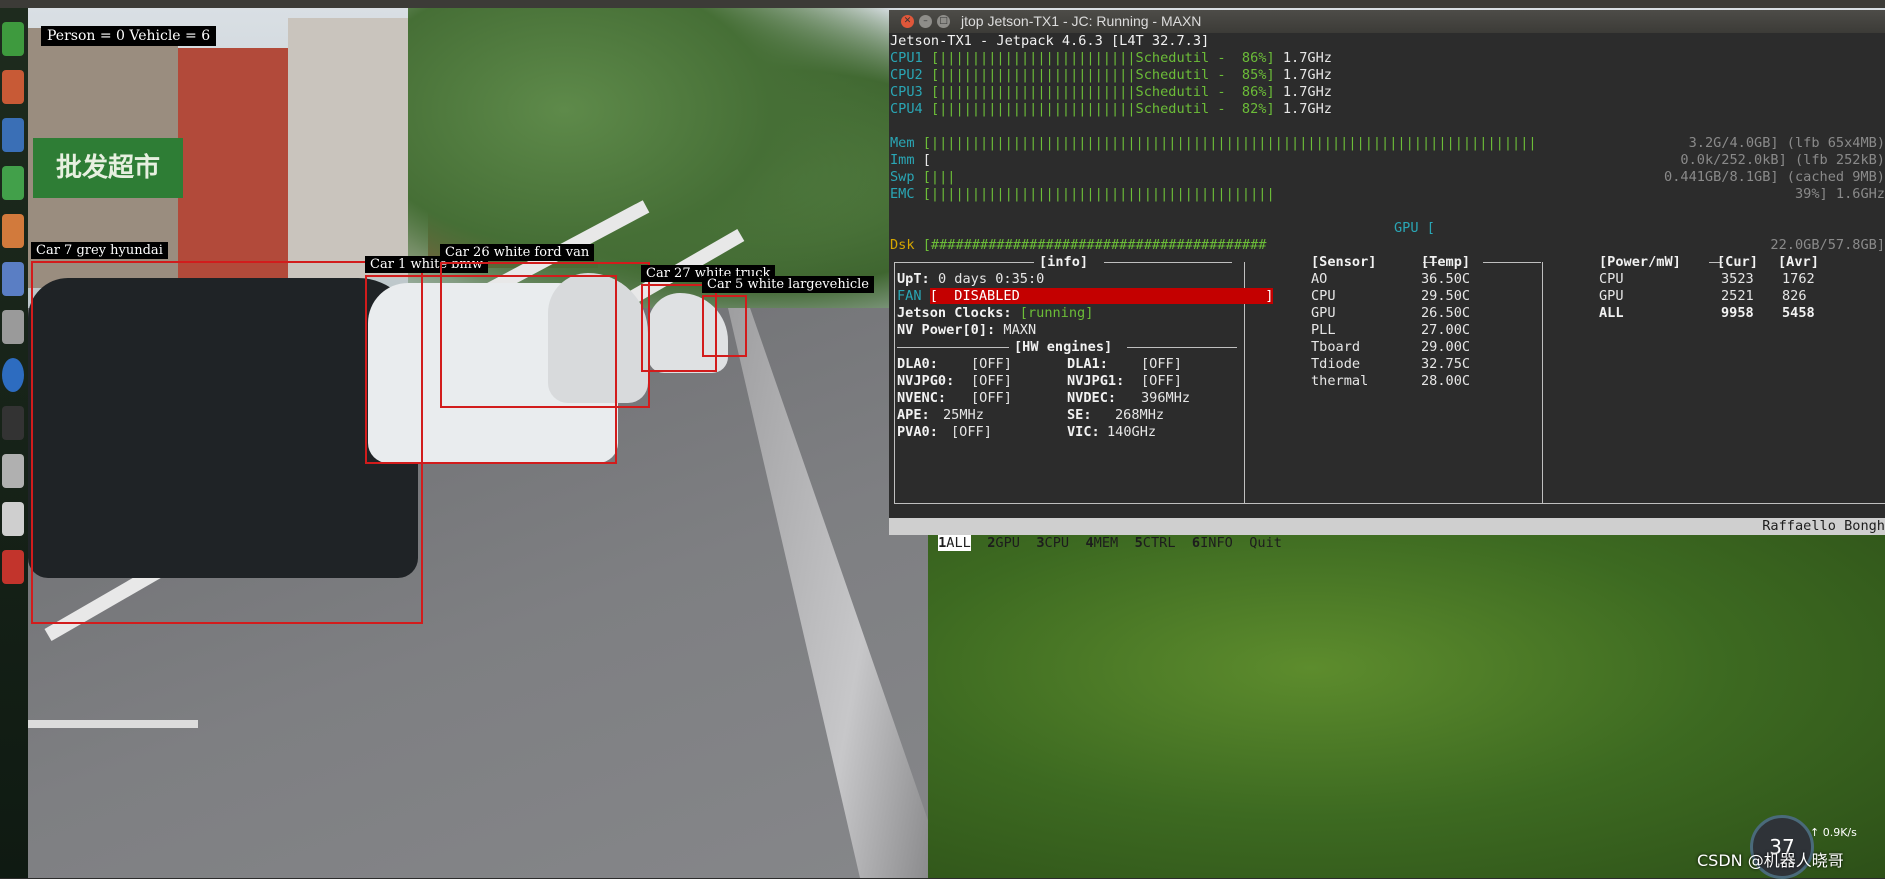 The width and height of the screenshot is (1885, 879). Describe the element at coordinates (1446, 330) in the screenshot. I see `sensor-temp: 27.00C` at that location.